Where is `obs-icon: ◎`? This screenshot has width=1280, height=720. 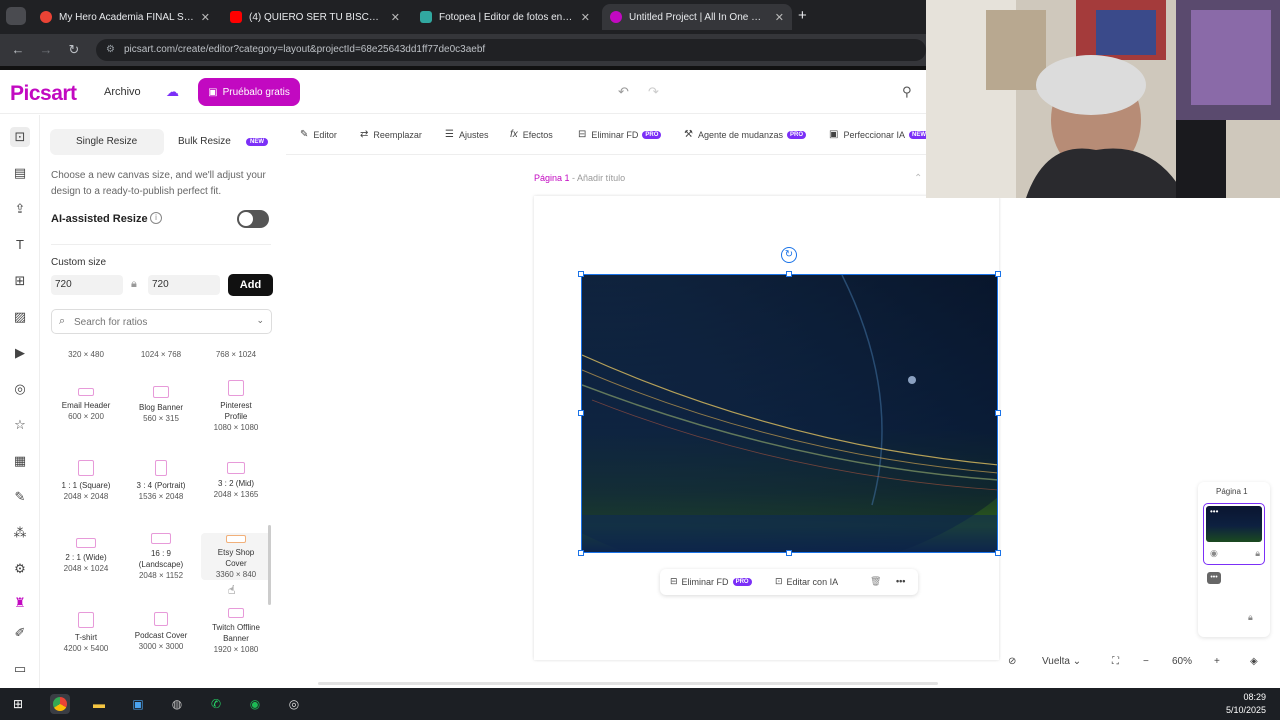
obs-icon: ◎ is located at coordinates (294, 704).